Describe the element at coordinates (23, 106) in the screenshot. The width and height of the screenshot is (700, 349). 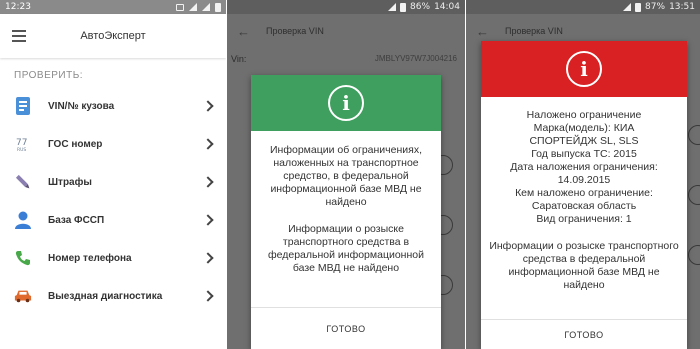
I see `vin-card-icon` at that location.